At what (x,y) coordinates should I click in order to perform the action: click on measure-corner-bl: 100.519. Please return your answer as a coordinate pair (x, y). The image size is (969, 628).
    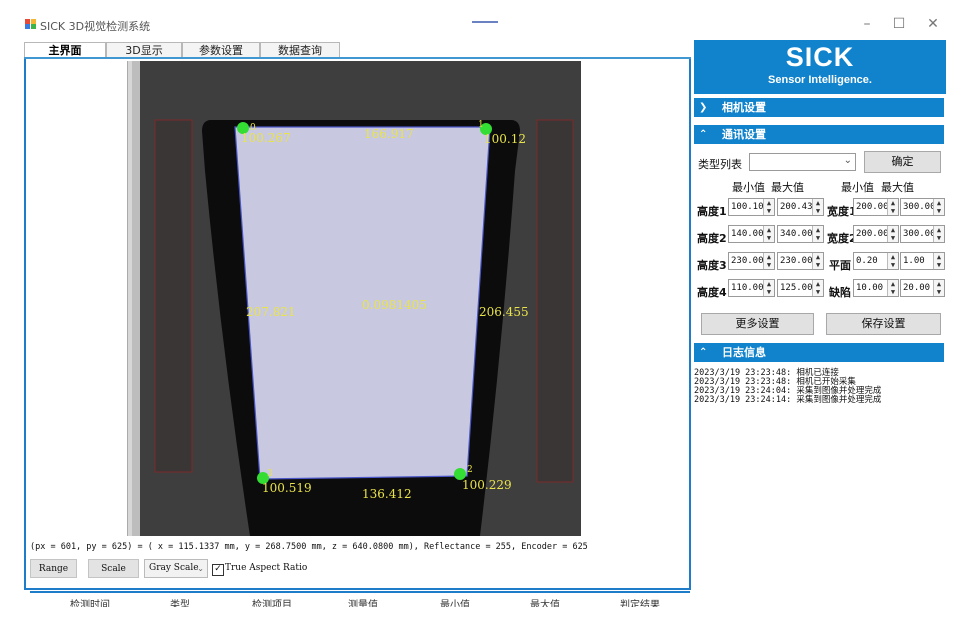
    Looking at the image, I should click on (287, 488).